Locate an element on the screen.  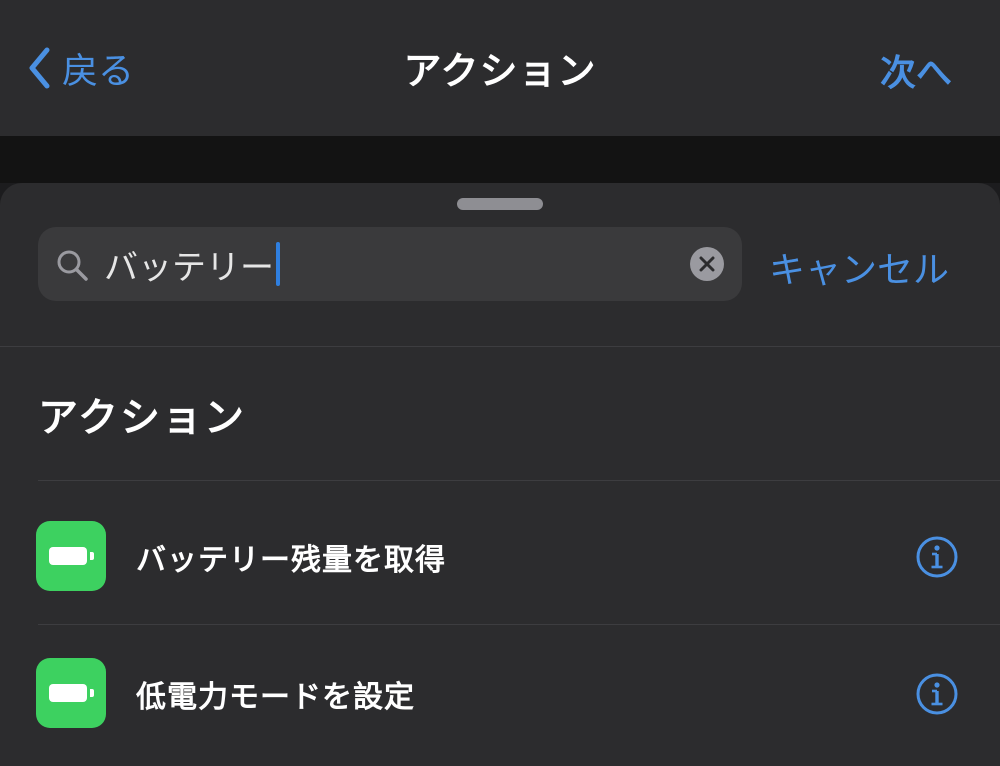
cancel-button: キャンセル is located at coordinates (859, 267).